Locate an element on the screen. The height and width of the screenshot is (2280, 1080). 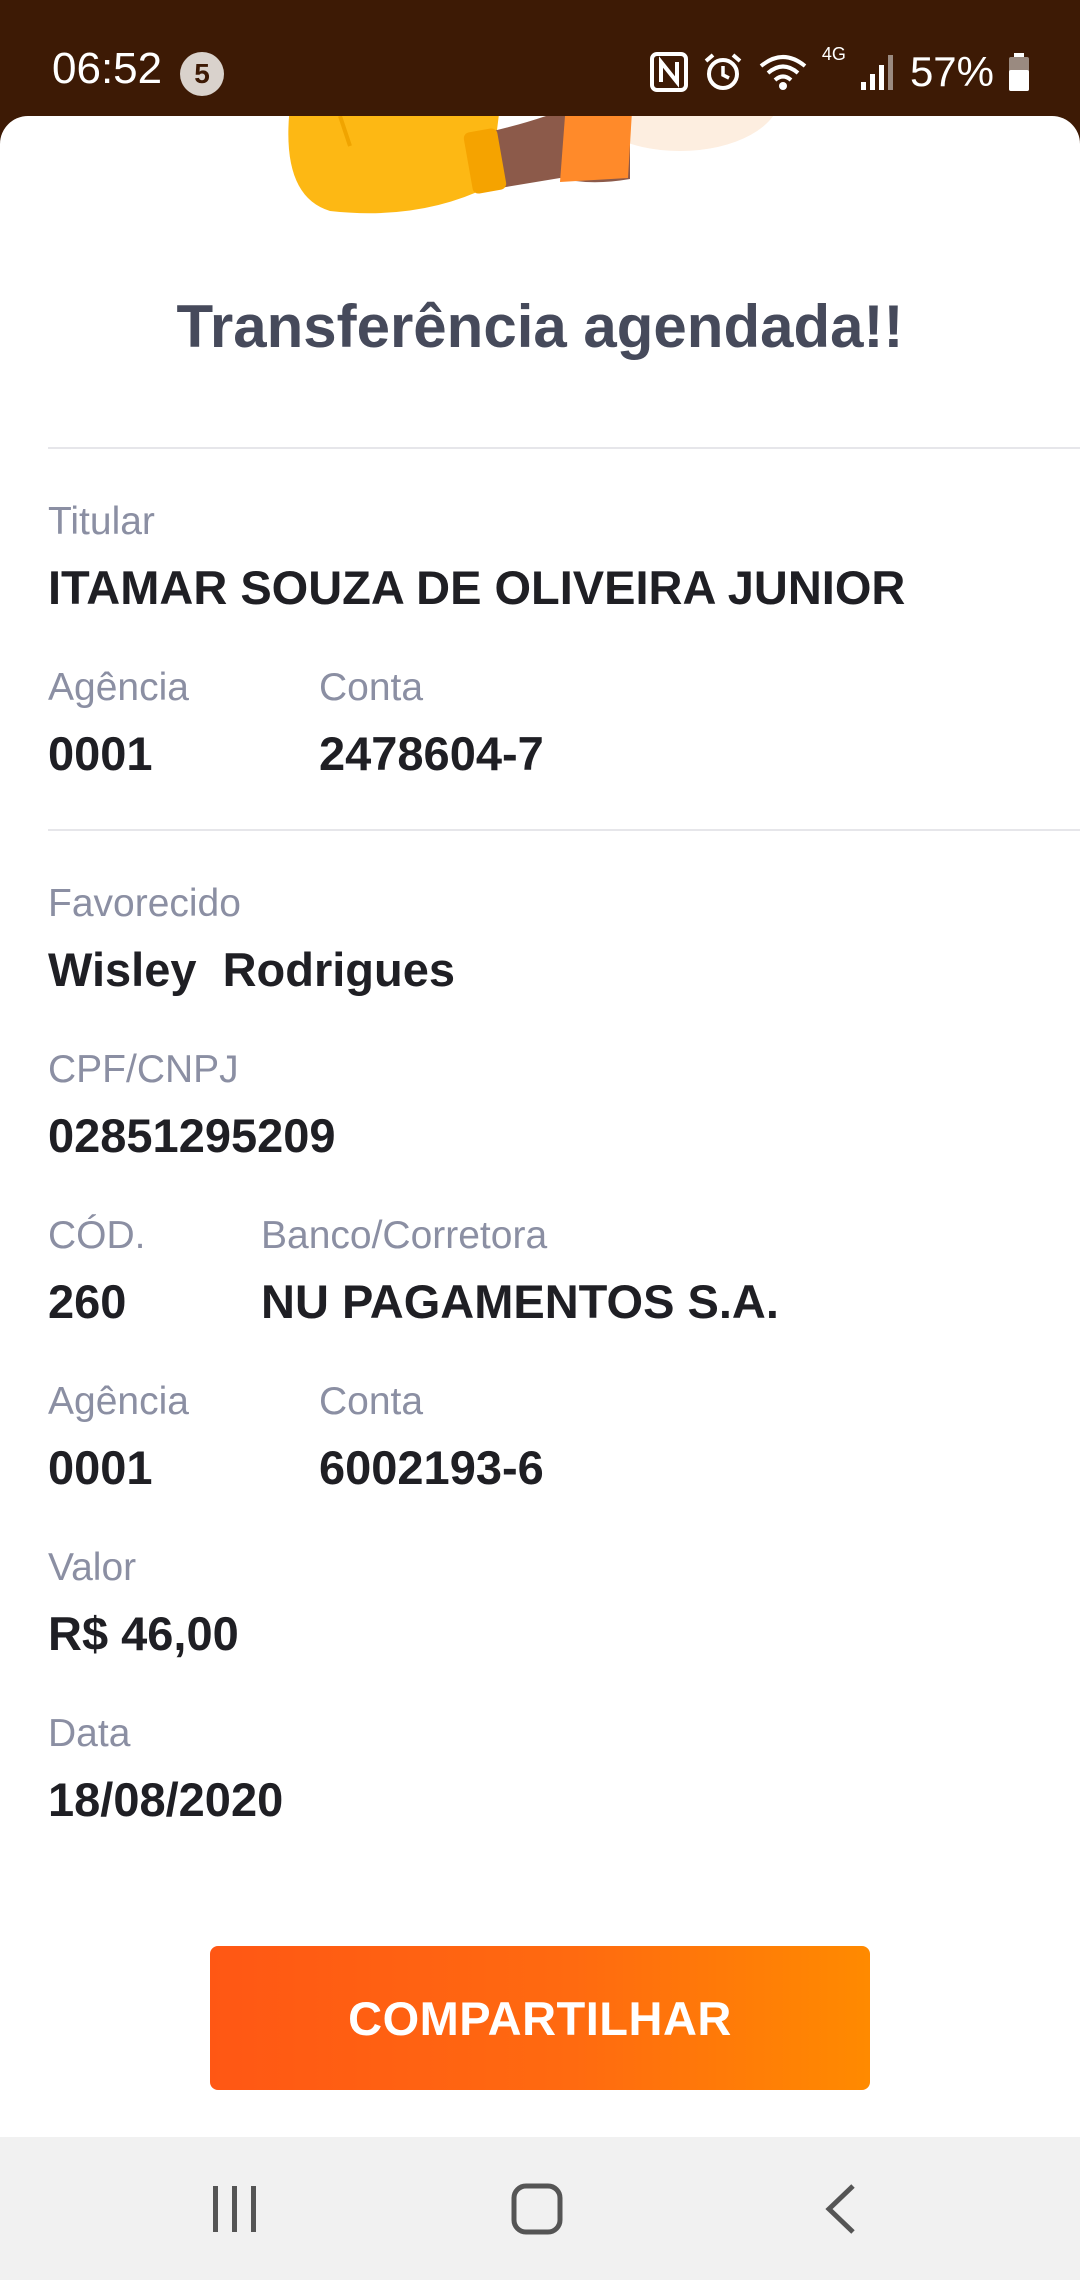
signal-icon is located at coordinates (878, 72).